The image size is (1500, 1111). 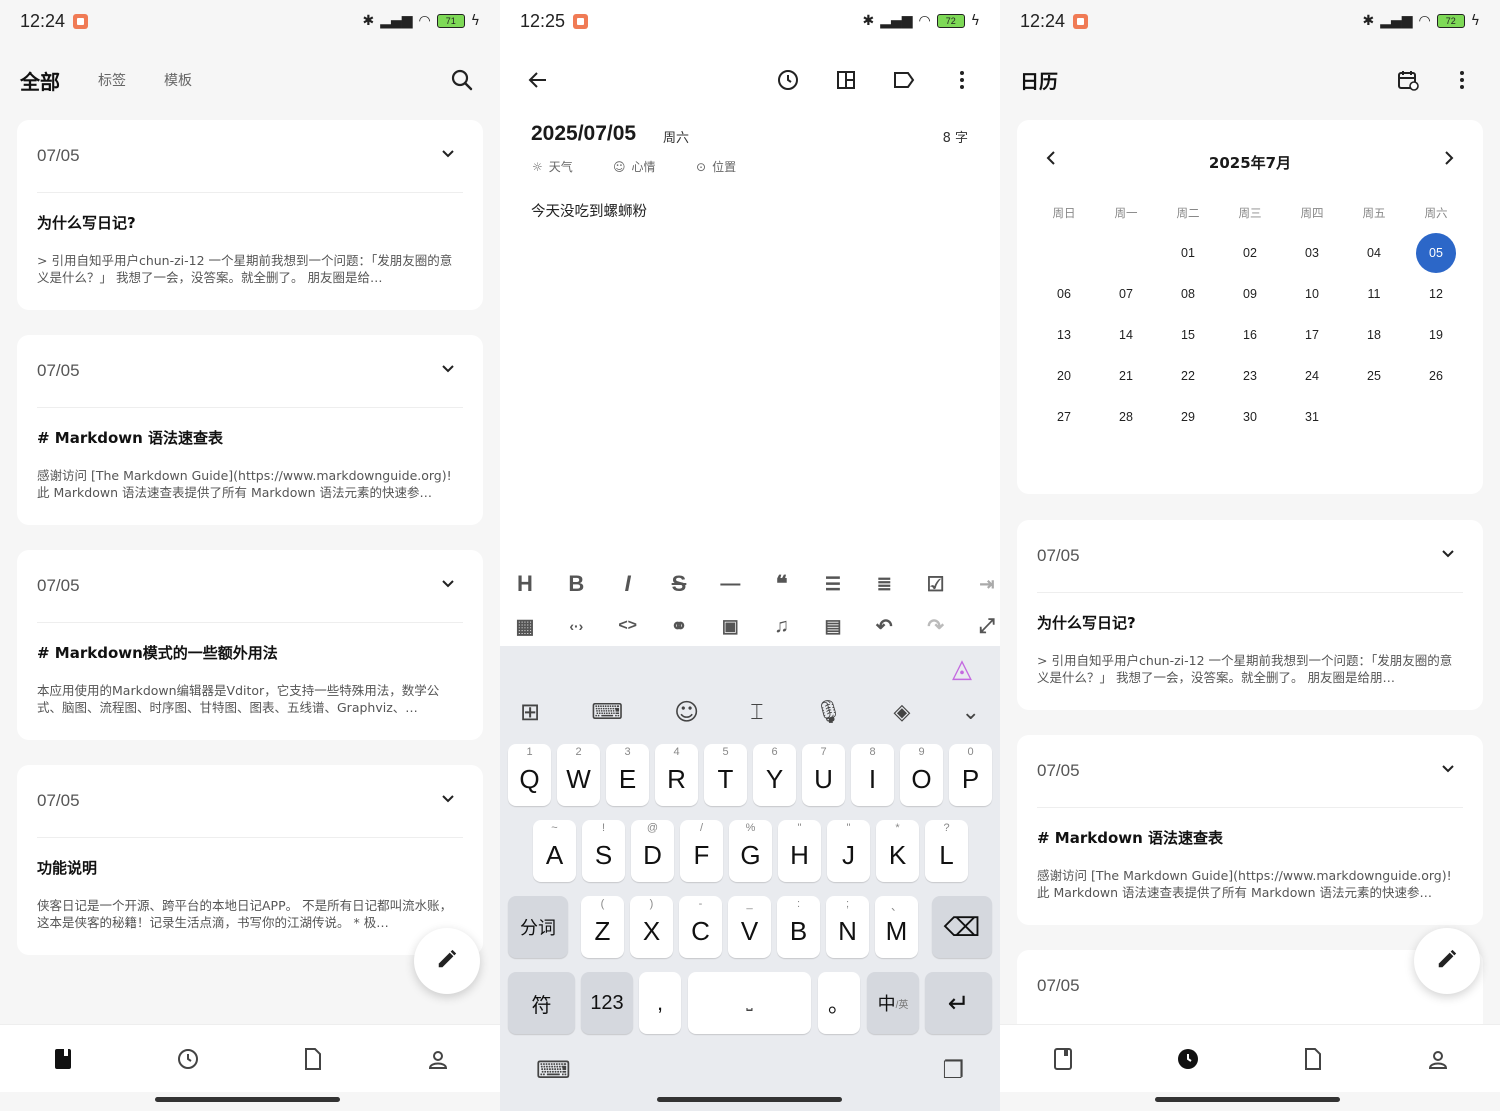 What do you see at coordinates (1250, 376) in the screenshot?
I see `calendar-day: 23` at bounding box center [1250, 376].